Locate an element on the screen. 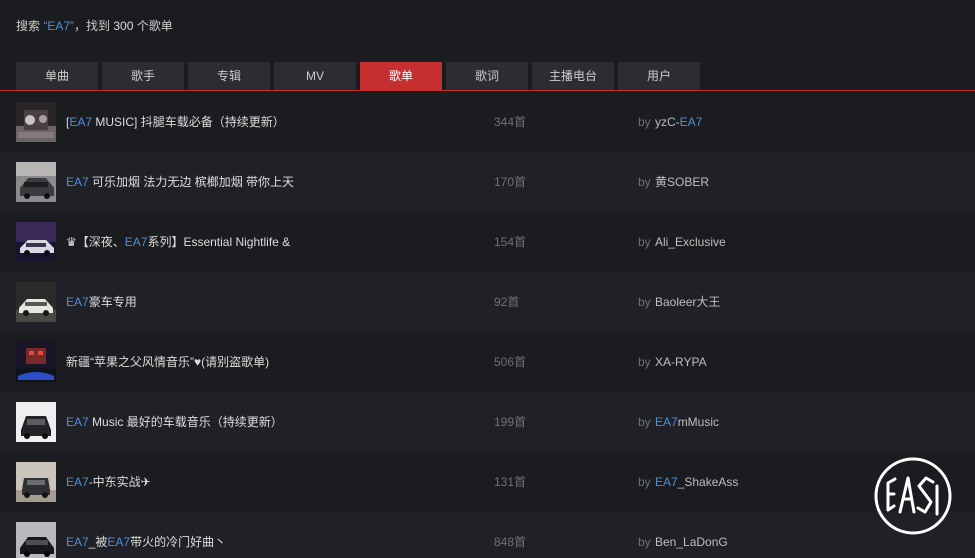 This screenshot has height=558, width=975. result-type-tabs: 单曲 歌手 专辑 MV 歌单 歌词 主播电台 用户 is located at coordinates (360, 76).